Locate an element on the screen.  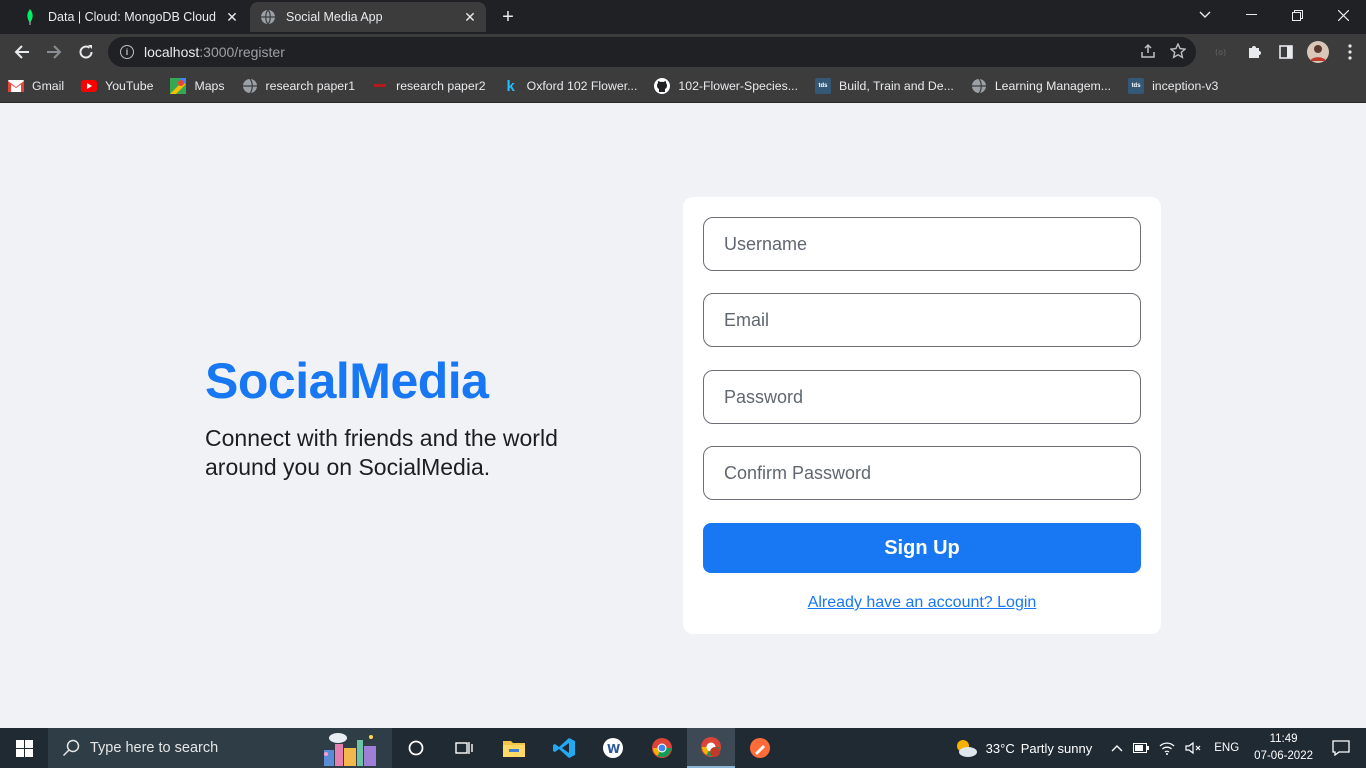
cortana-button is located at coordinates (416, 748).